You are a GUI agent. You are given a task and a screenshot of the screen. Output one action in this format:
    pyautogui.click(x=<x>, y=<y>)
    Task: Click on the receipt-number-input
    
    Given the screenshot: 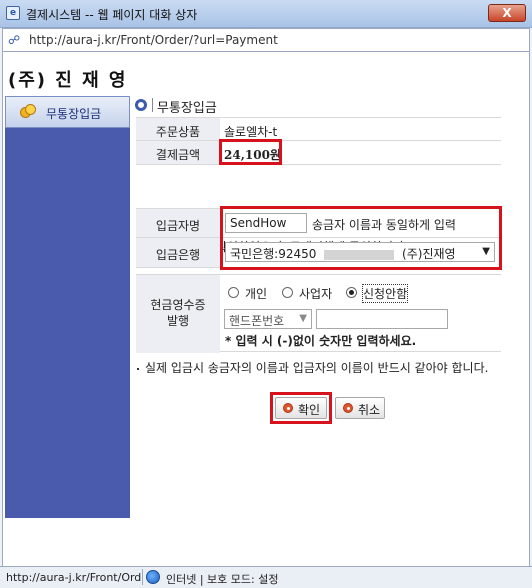 What is the action you would take?
    pyautogui.click(x=382, y=319)
    